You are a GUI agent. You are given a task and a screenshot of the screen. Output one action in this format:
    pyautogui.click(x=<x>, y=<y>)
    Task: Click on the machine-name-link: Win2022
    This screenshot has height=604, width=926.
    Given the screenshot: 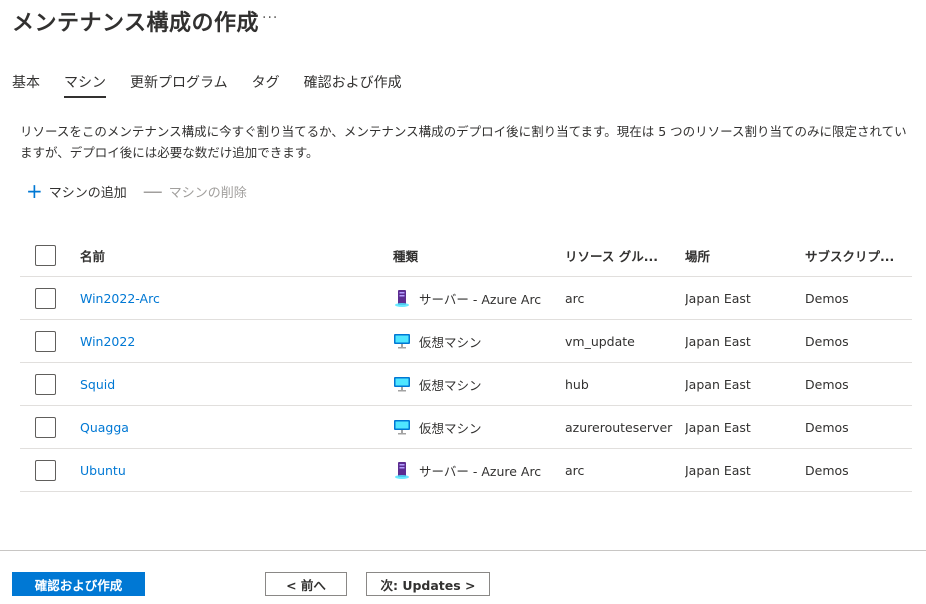 What is the action you would take?
    pyautogui.click(x=107, y=341)
    